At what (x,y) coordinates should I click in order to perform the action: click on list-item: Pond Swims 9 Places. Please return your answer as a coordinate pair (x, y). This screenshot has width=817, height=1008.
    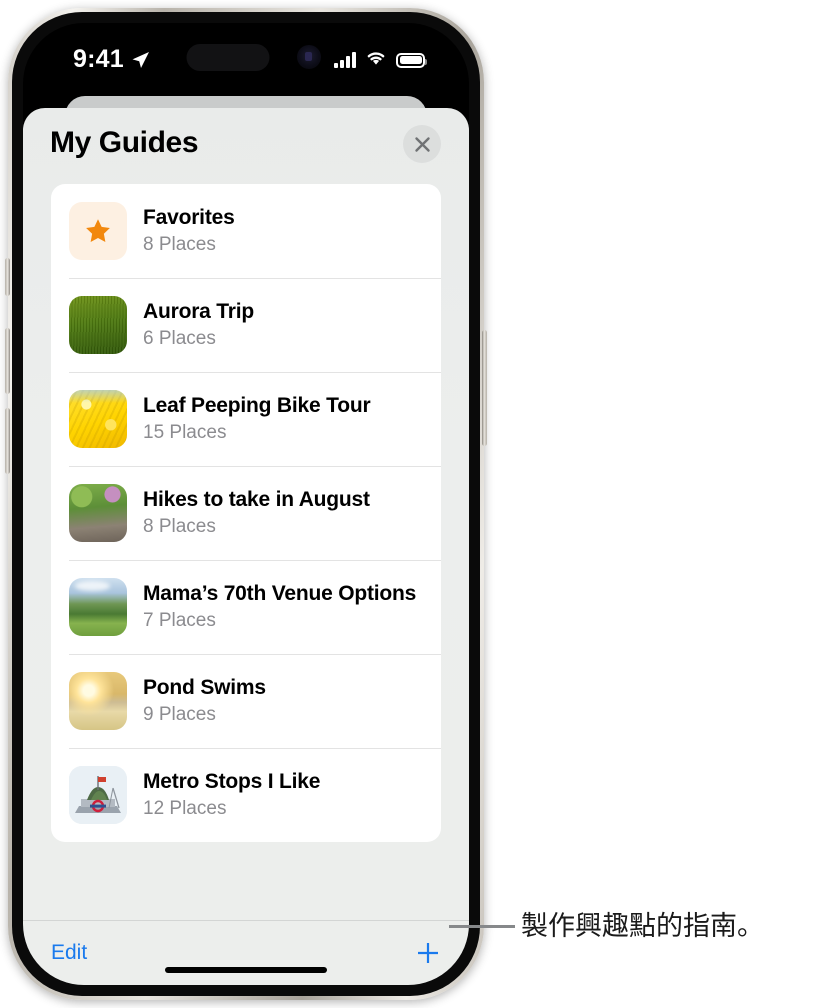
    Looking at the image, I should click on (246, 701).